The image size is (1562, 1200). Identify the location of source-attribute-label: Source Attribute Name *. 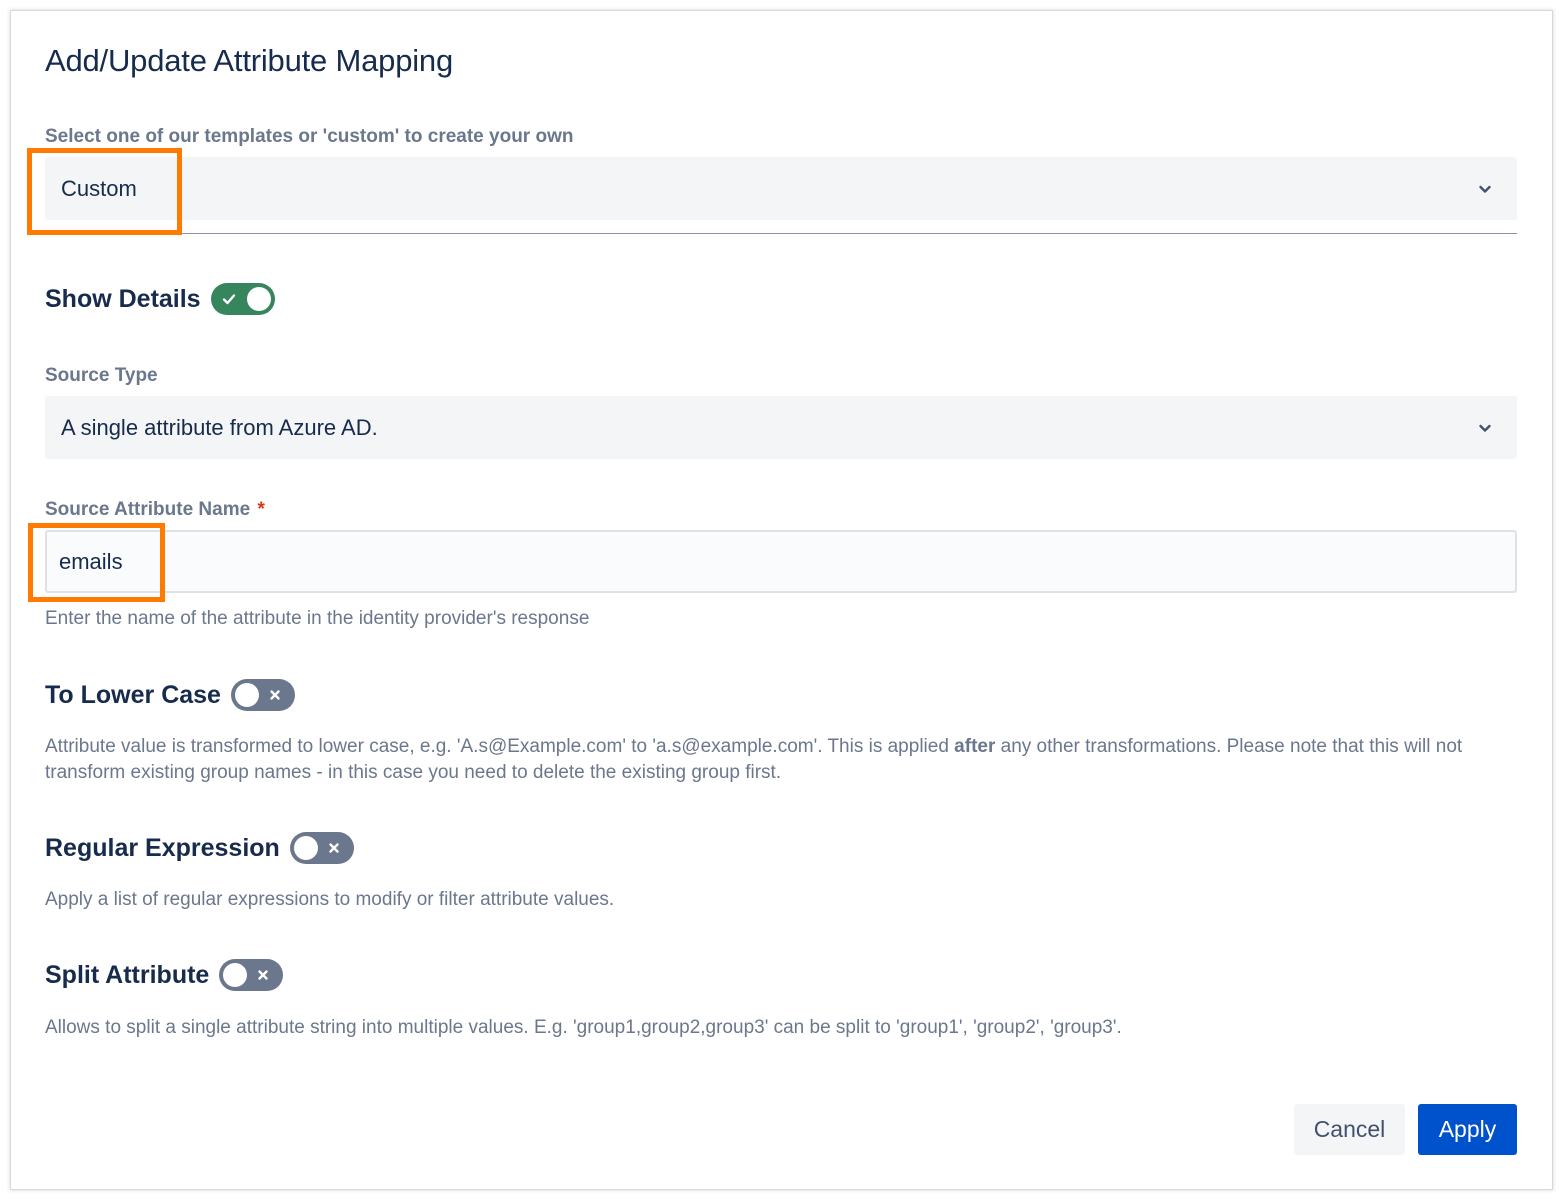
(155, 510).